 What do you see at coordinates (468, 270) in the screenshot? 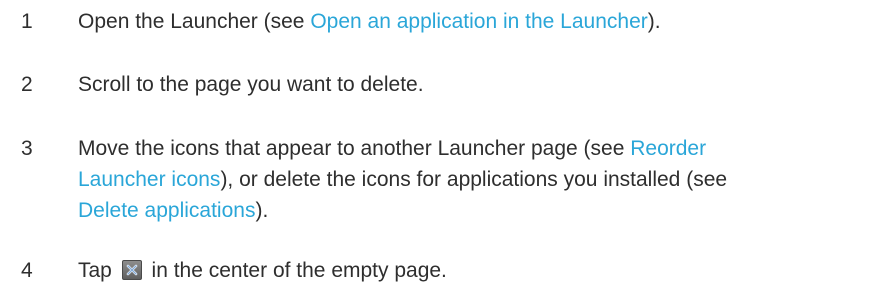
I see `step-text: Tap in the center of the empty page.` at bounding box center [468, 270].